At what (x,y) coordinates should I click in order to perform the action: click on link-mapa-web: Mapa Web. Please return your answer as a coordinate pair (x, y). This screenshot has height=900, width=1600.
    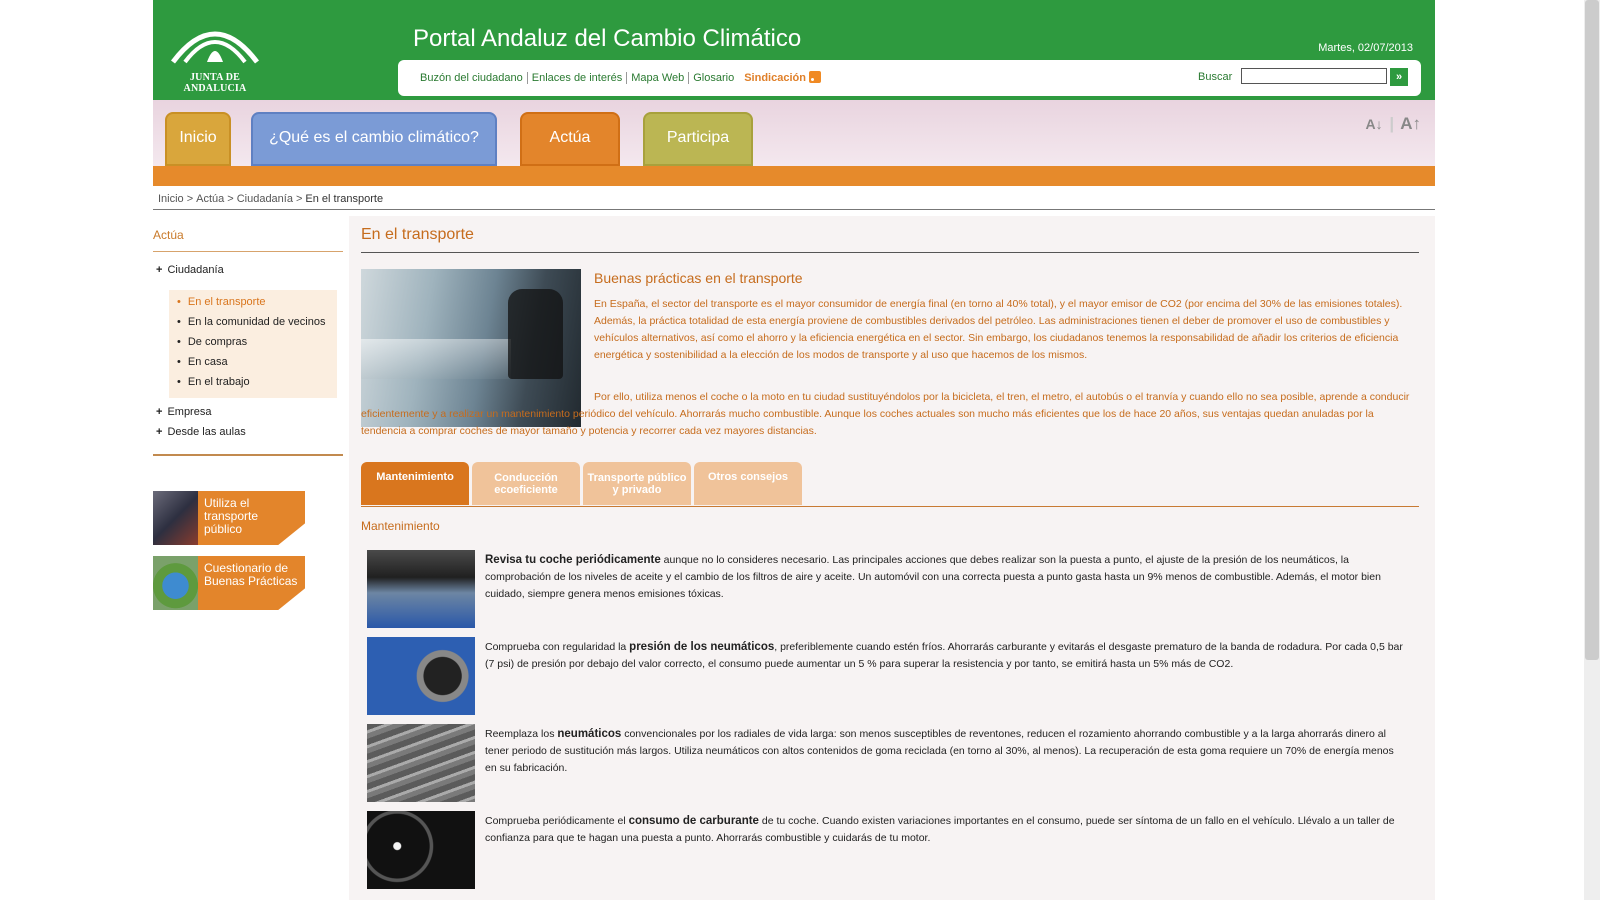
    Looking at the image, I should click on (658, 77).